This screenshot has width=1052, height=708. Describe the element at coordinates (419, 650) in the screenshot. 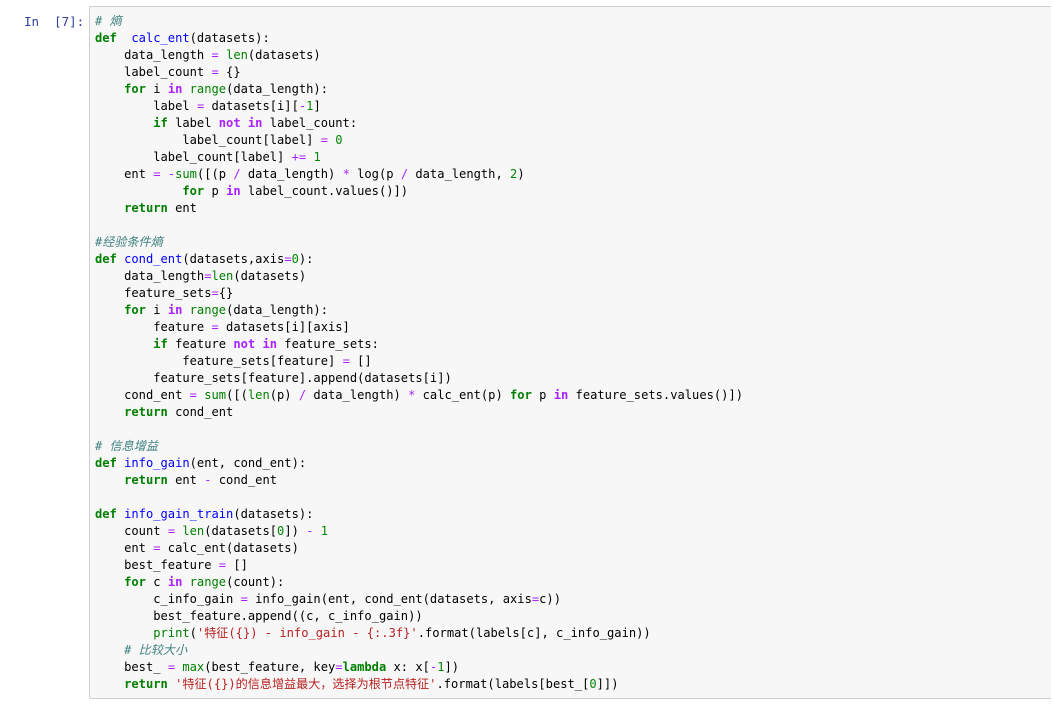

I see `code-line: # 比较大小` at that location.